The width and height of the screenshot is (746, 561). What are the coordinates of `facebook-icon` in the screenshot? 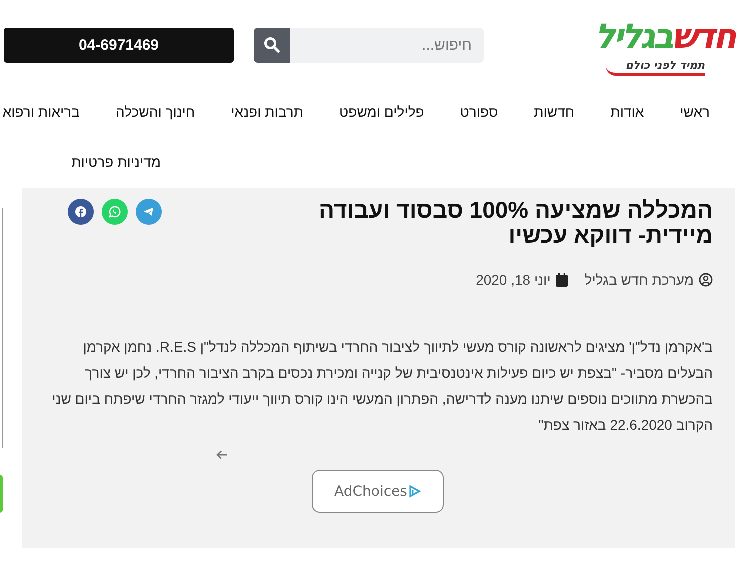 It's located at (81, 212).